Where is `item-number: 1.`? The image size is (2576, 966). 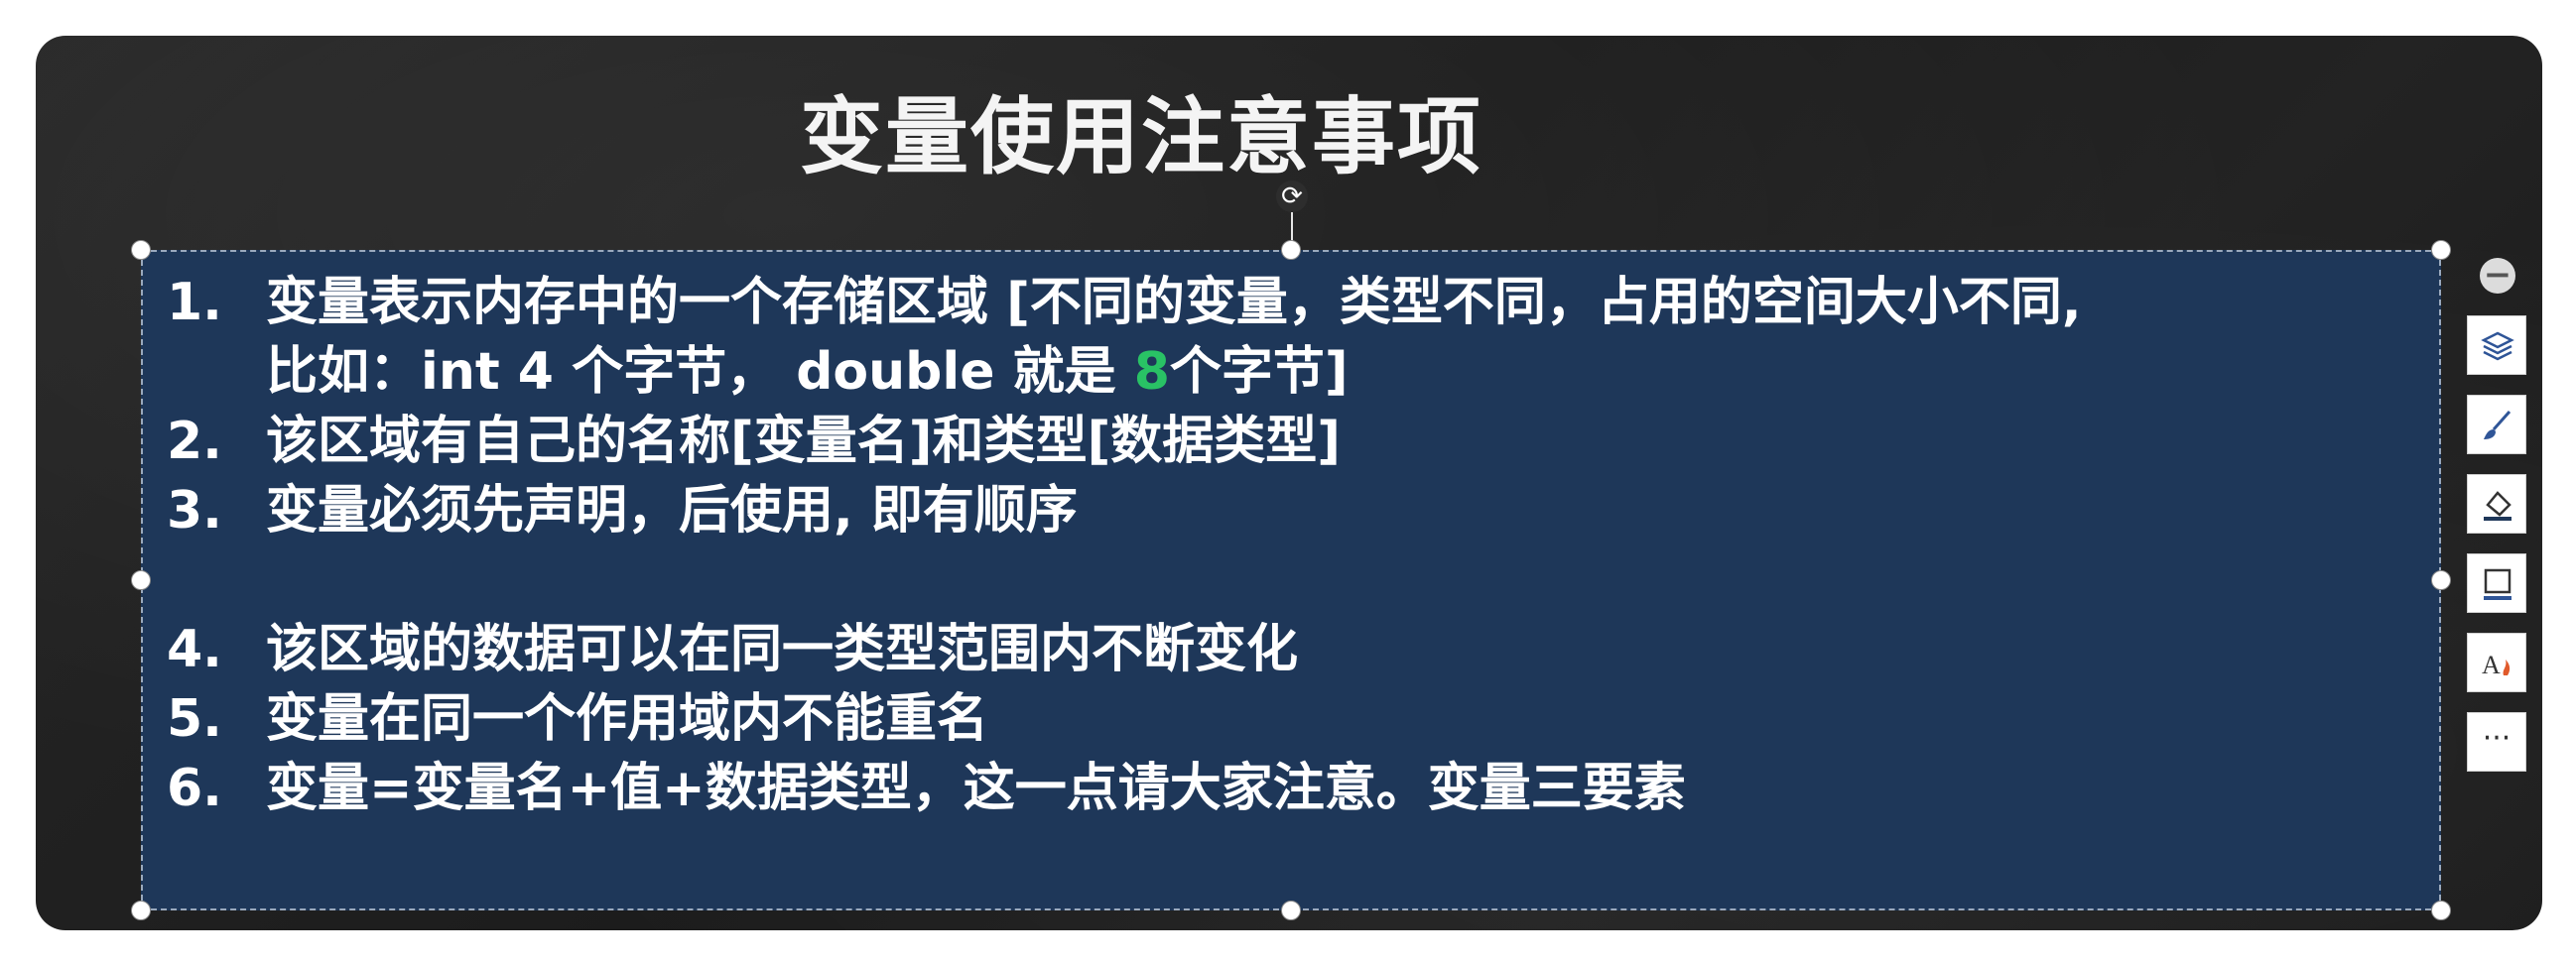 item-number: 1. is located at coordinates (195, 302).